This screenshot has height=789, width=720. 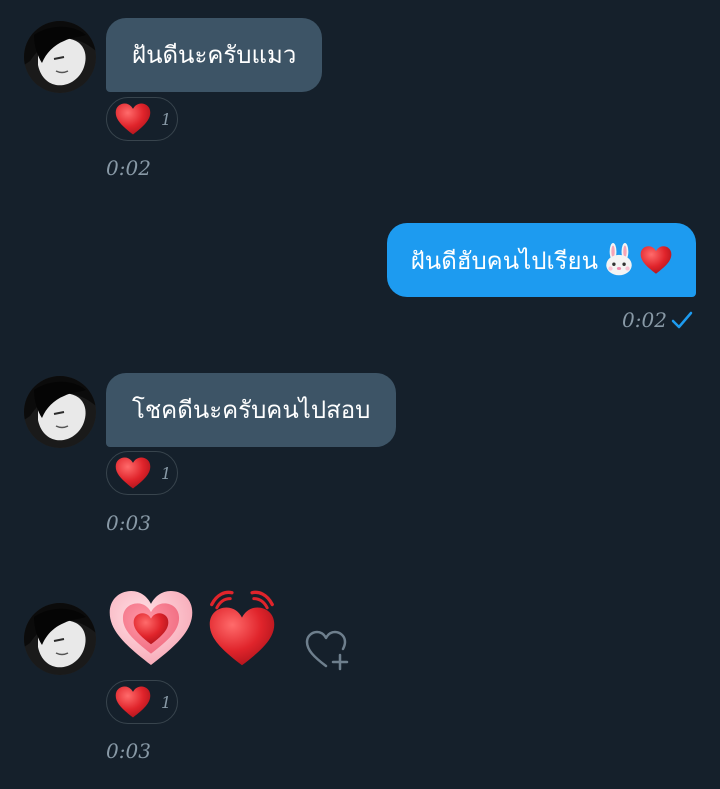 I want to click on message-text: ฝันดีนะครับแมว, so click(x=214, y=55).